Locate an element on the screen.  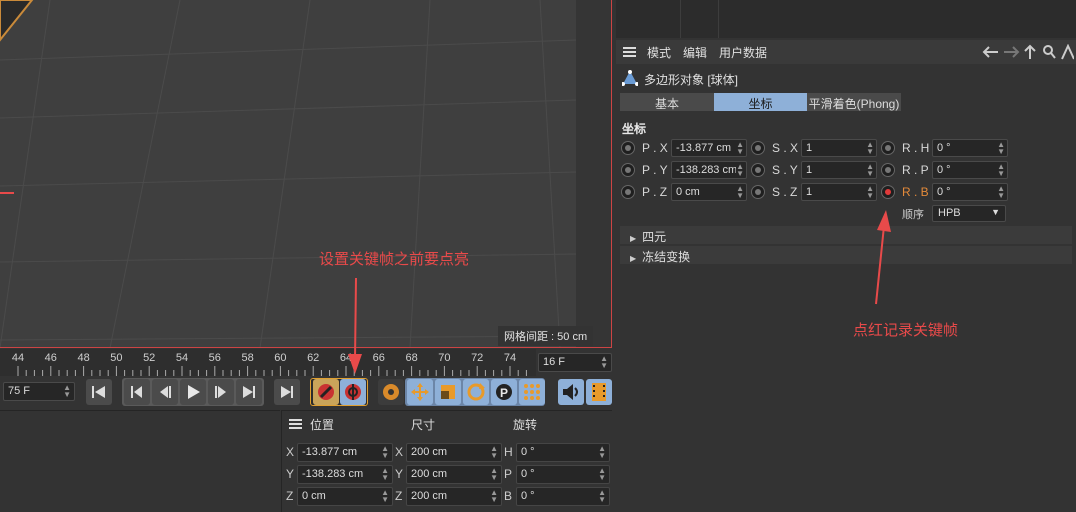
menu-edit: 编辑 is located at coordinates (695, 52).